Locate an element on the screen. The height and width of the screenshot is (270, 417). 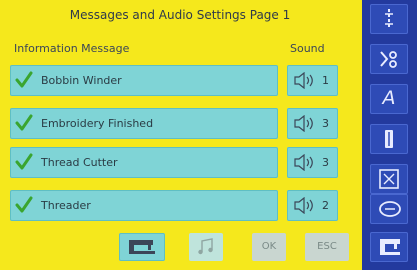
quilt-stitch-icon is located at coordinates (389, 179).